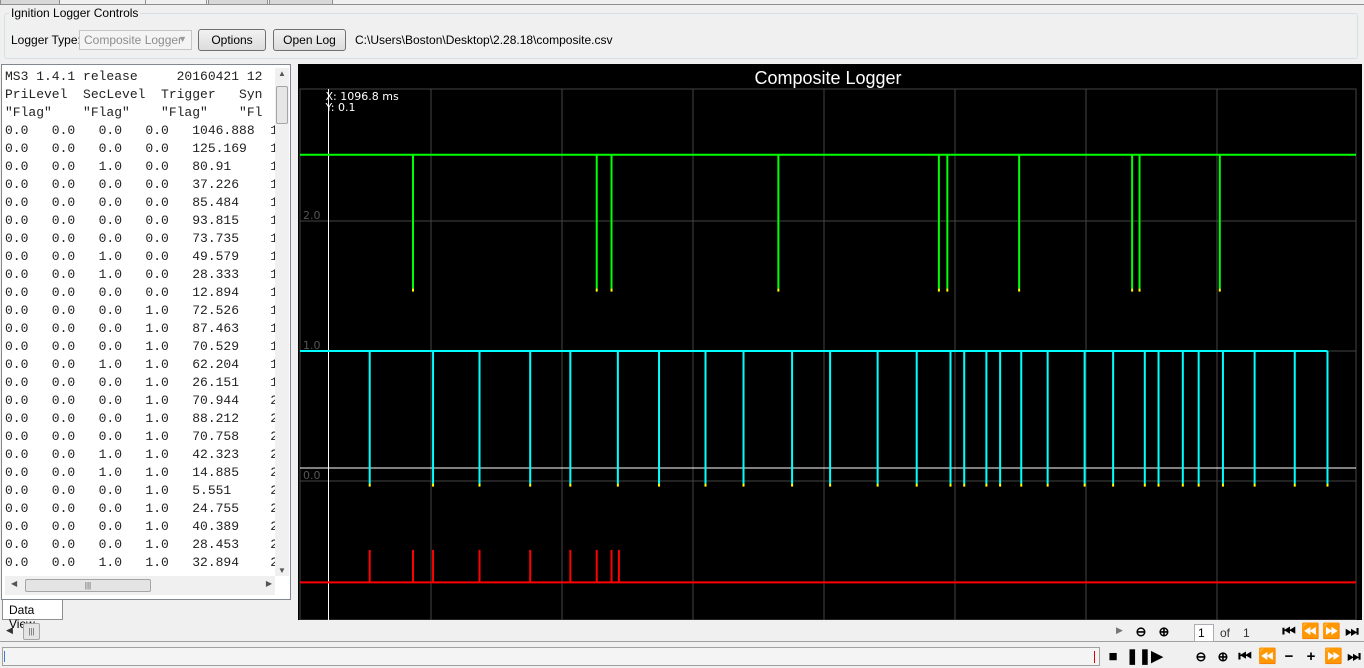 This screenshot has height=668, width=1364. I want to click on top-tab-strip, so click(682, 2).